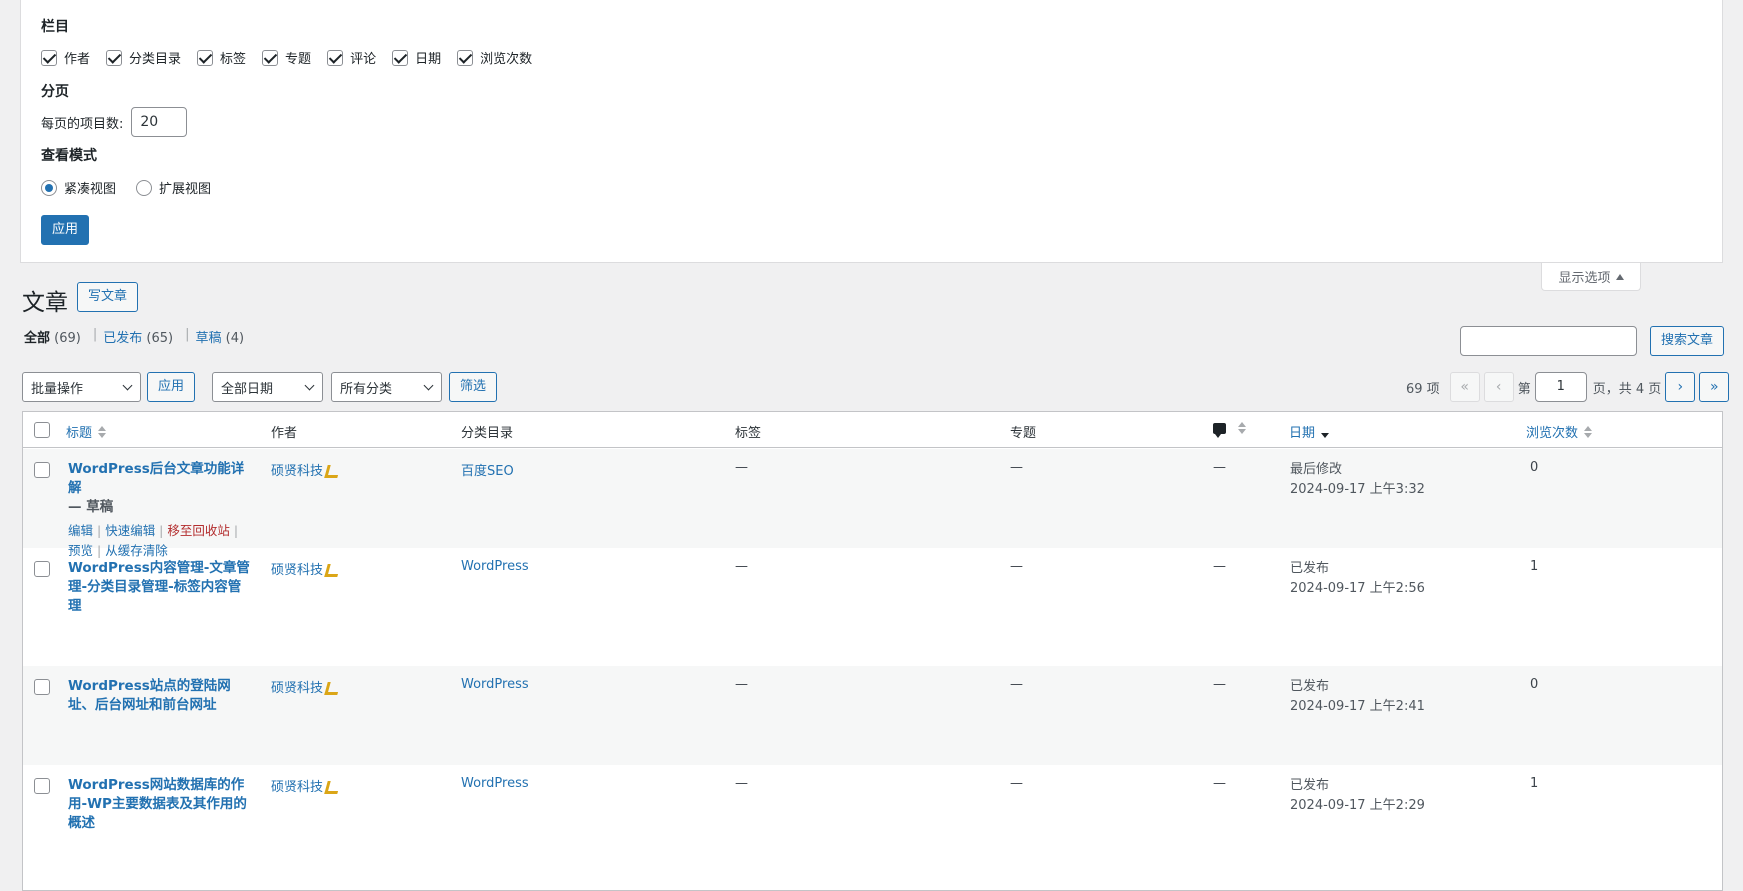 This screenshot has width=1743, height=891. Describe the element at coordinates (173, 187) in the screenshot. I see `view-mode-extended: 扩展视图` at that location.